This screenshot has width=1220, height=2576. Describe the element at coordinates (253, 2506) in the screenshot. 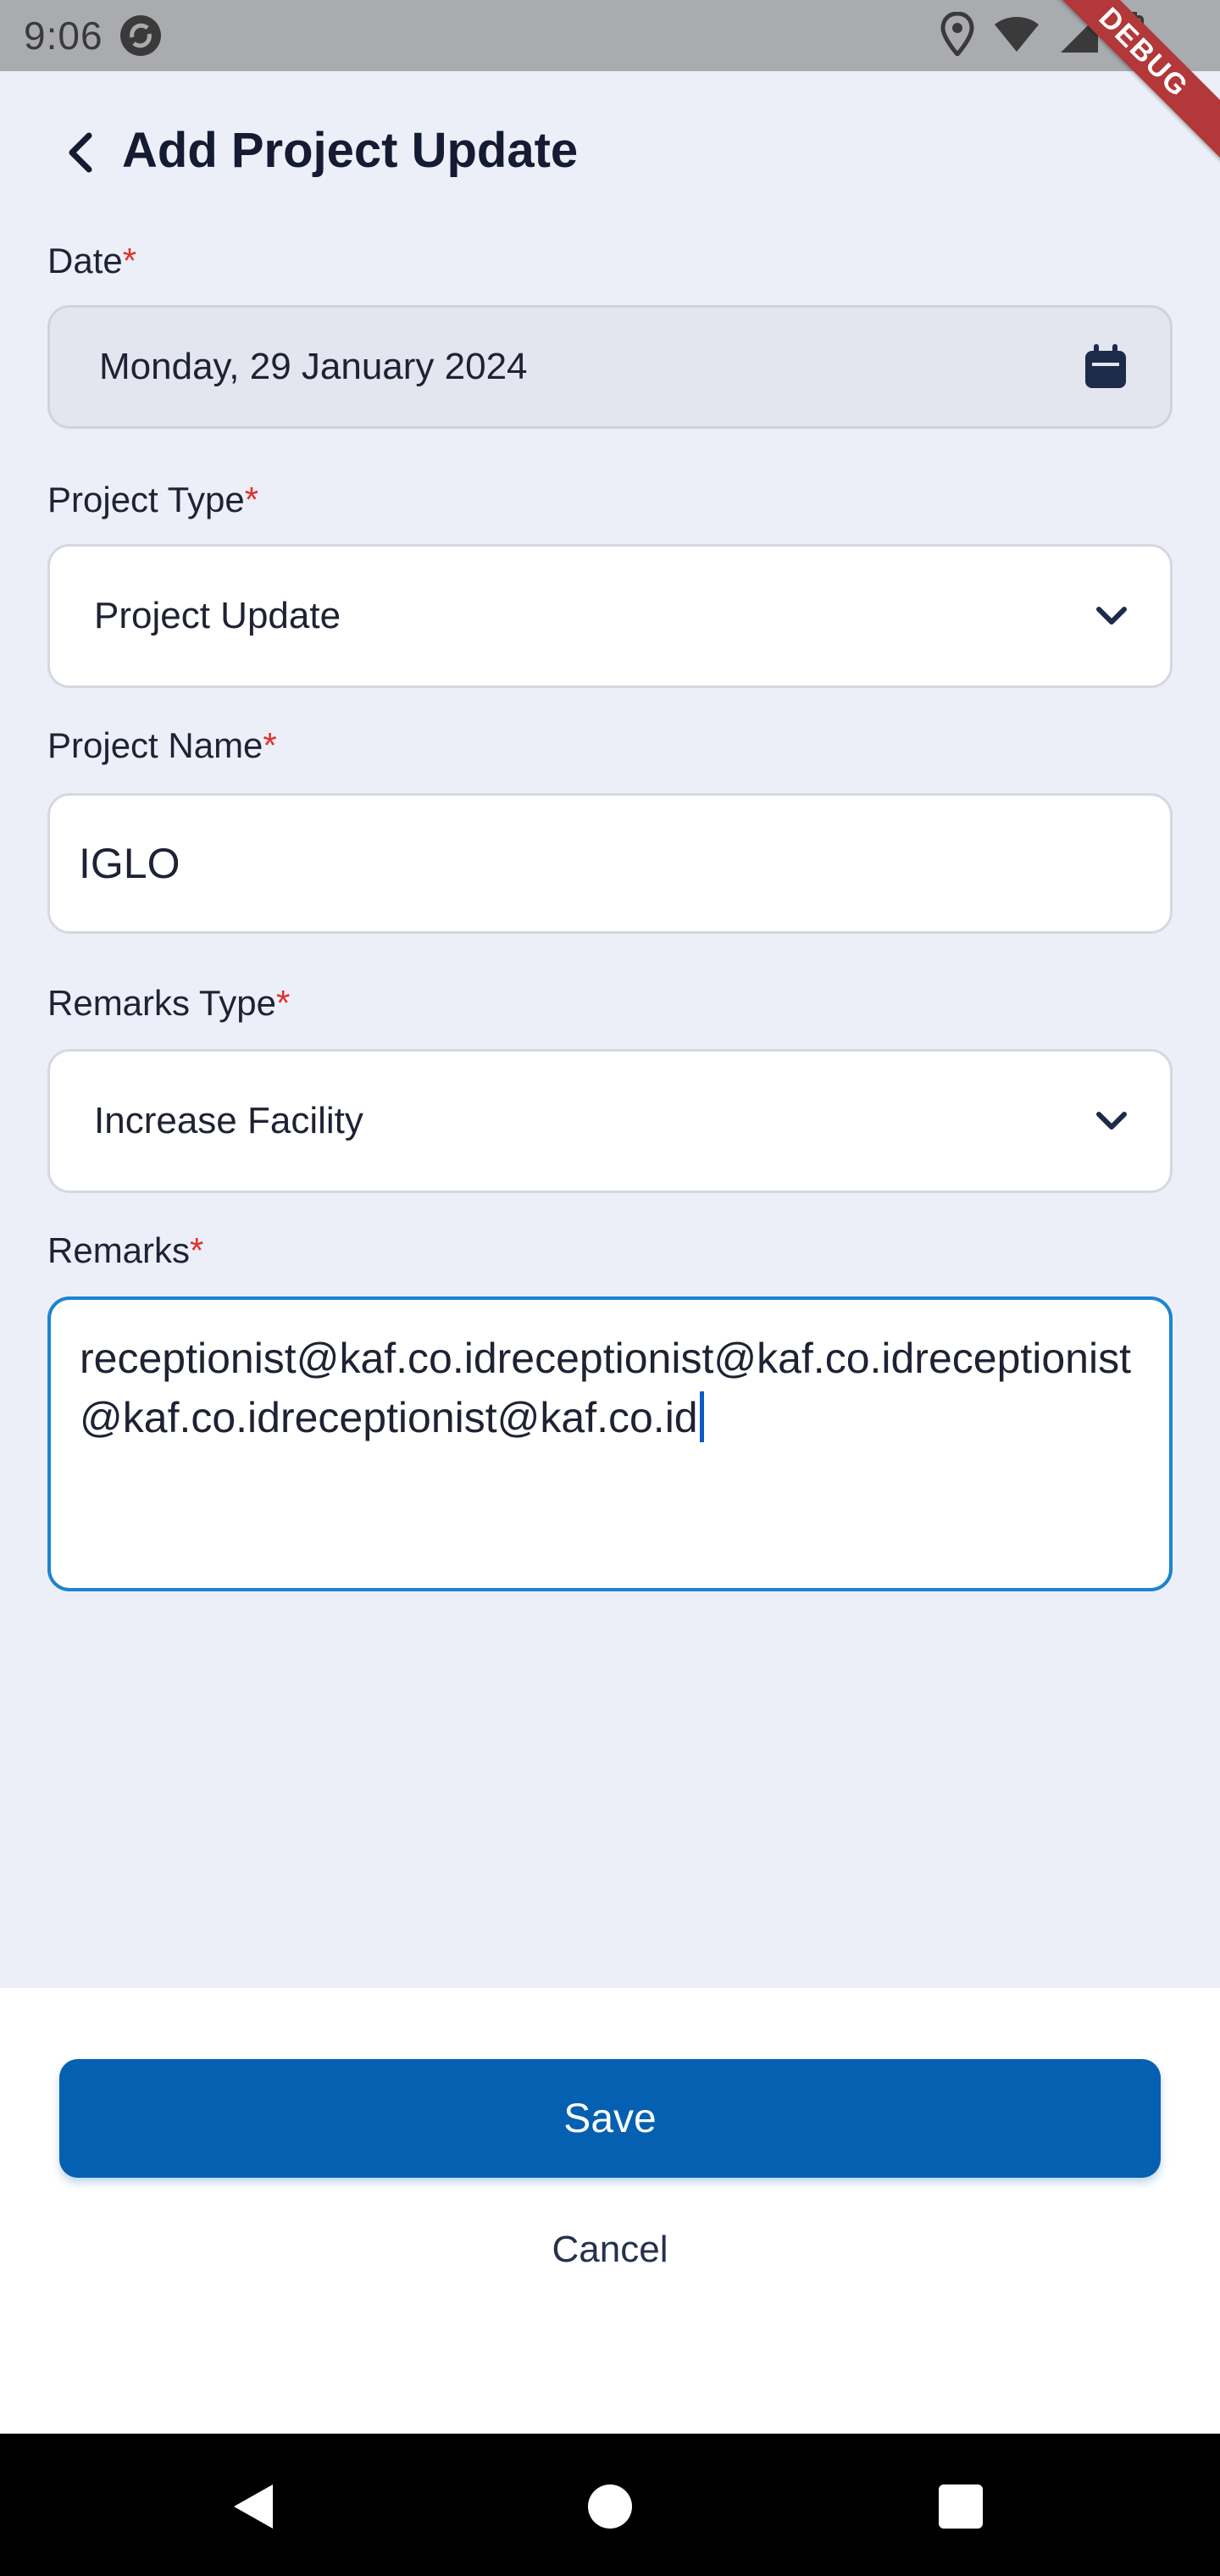

I see `nav-back-icon` at that location.